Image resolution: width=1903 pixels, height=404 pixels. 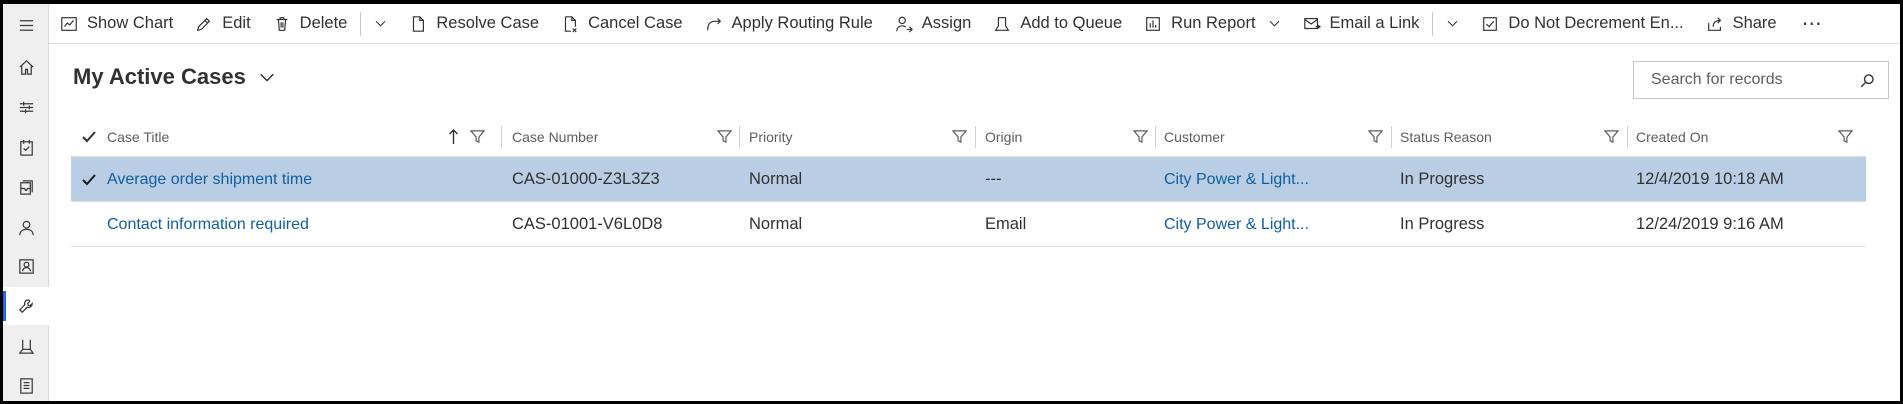 I want to click on assign-button: Assign, so click(x=933, y=24).